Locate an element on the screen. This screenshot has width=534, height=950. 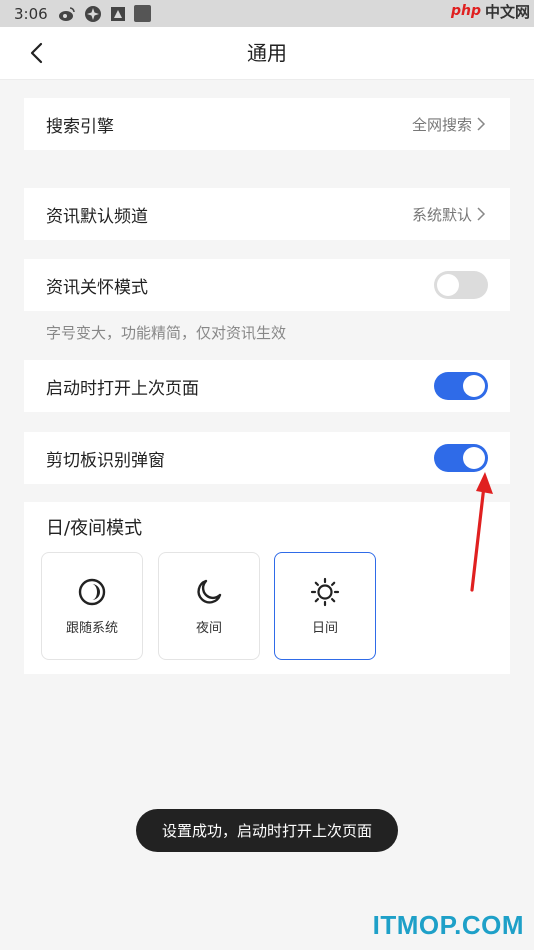
header: 通用 is located at coordinates (267, 53).